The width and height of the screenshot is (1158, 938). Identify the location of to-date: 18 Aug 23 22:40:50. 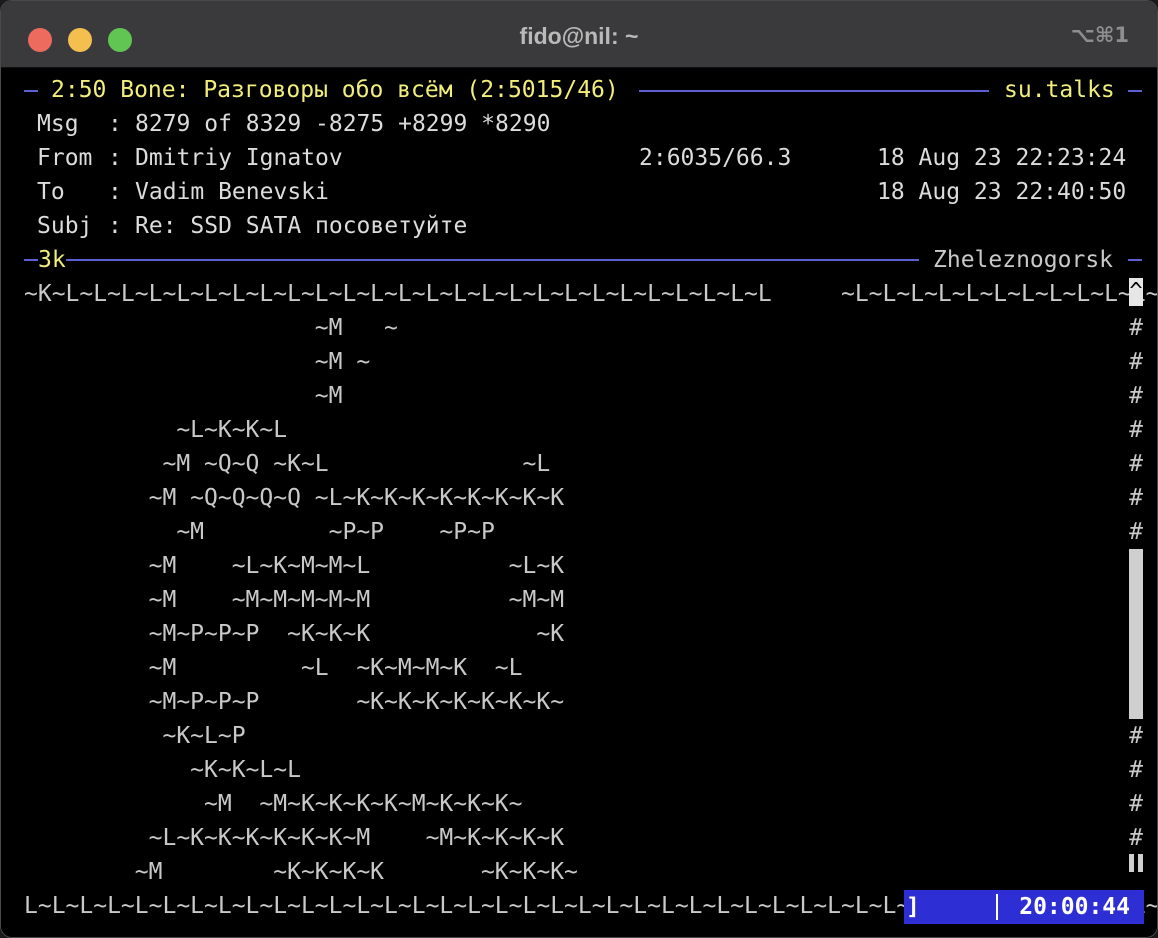
(1002, 192).